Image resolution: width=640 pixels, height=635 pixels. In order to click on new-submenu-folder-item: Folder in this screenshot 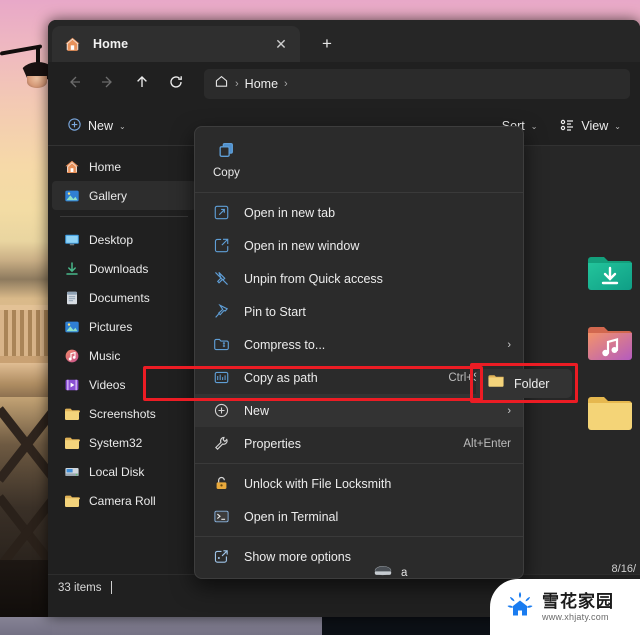, I will do `click(524, 383)`.